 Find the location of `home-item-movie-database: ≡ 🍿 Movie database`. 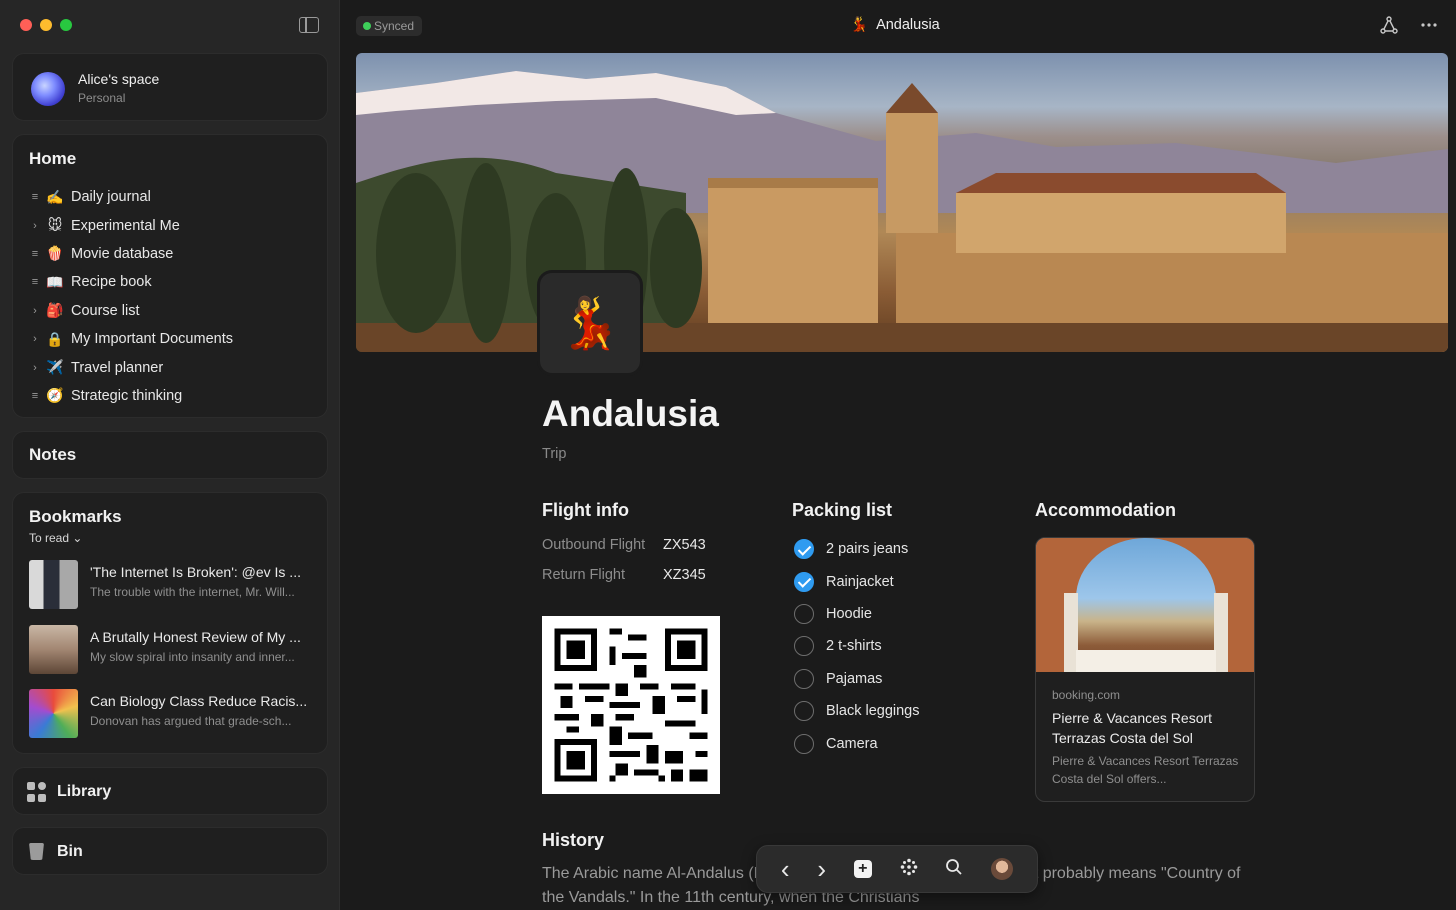

home-item-movie-database: ≡ 🍿 Movie database is located at coordinates (130, 254).